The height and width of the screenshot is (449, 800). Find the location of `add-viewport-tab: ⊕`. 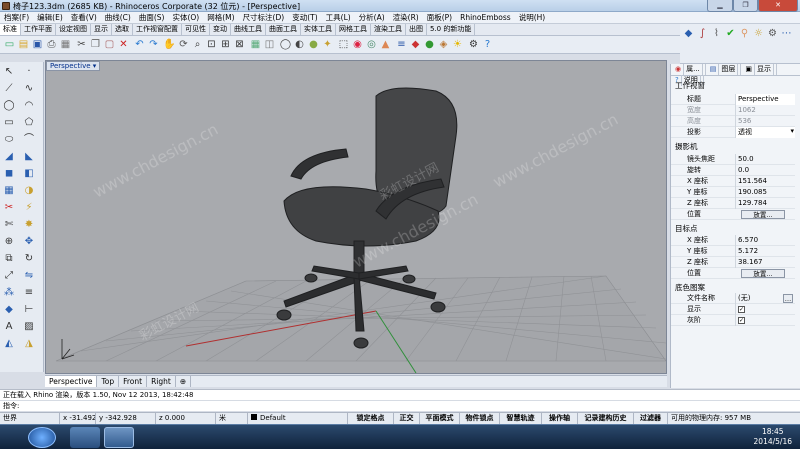

add-viewport-tab: ⊕ is located at coordinates (184, 381).